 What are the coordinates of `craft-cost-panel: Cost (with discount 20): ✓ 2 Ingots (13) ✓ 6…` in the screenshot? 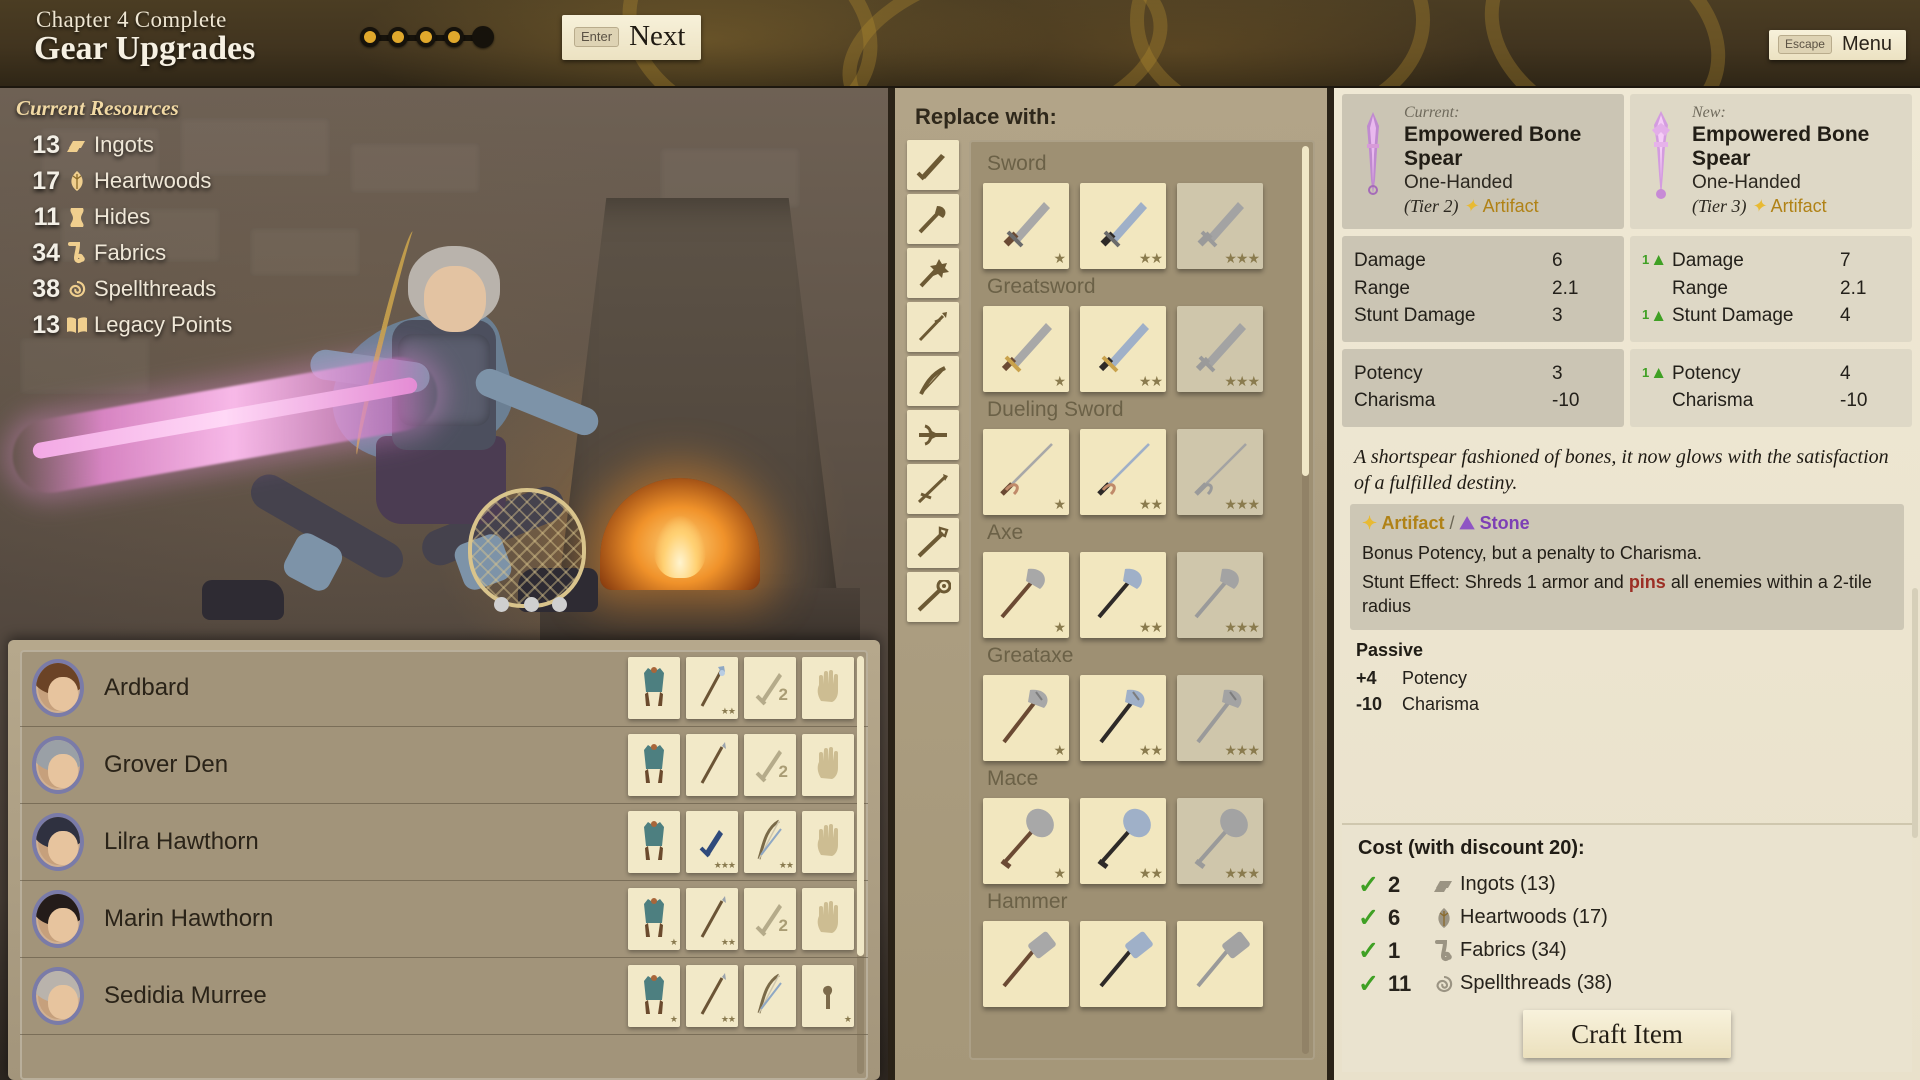 It's located at (1627, 947).